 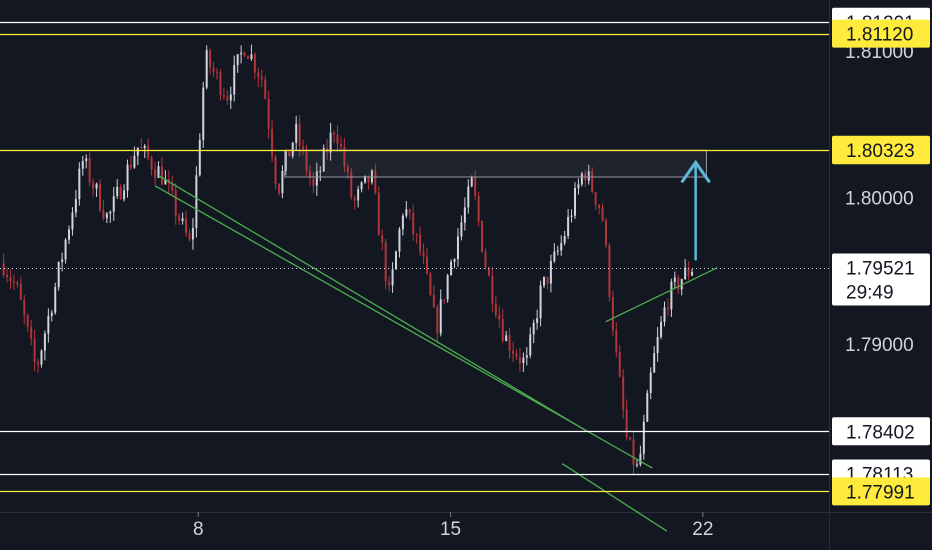 What do you see at coordinates (495, 163) in the screenshot?
I see `resistance-zone-rectangle` at bounding box center [495, 163].